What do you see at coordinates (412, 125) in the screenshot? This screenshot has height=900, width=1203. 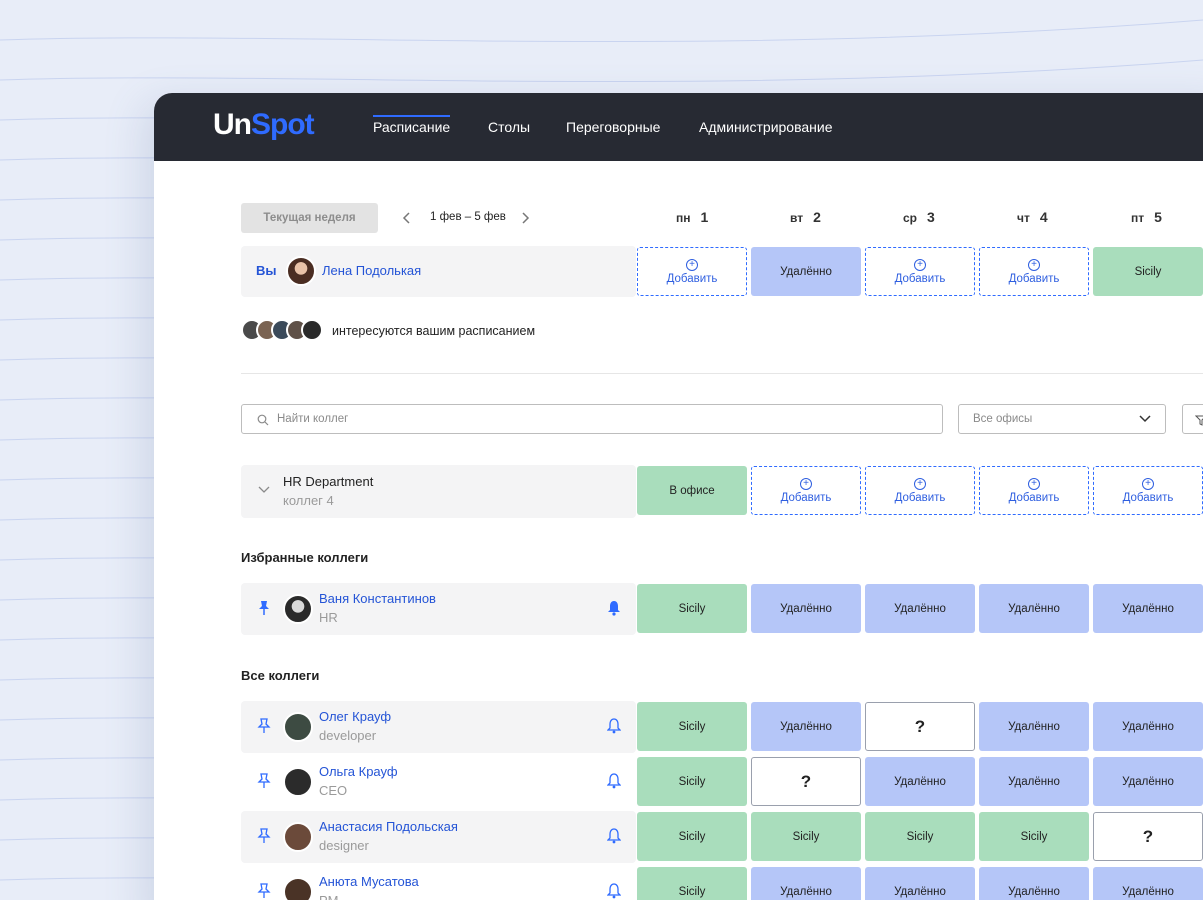 I see `nav-schedule: Расписание` at bounding box center [412, 125].